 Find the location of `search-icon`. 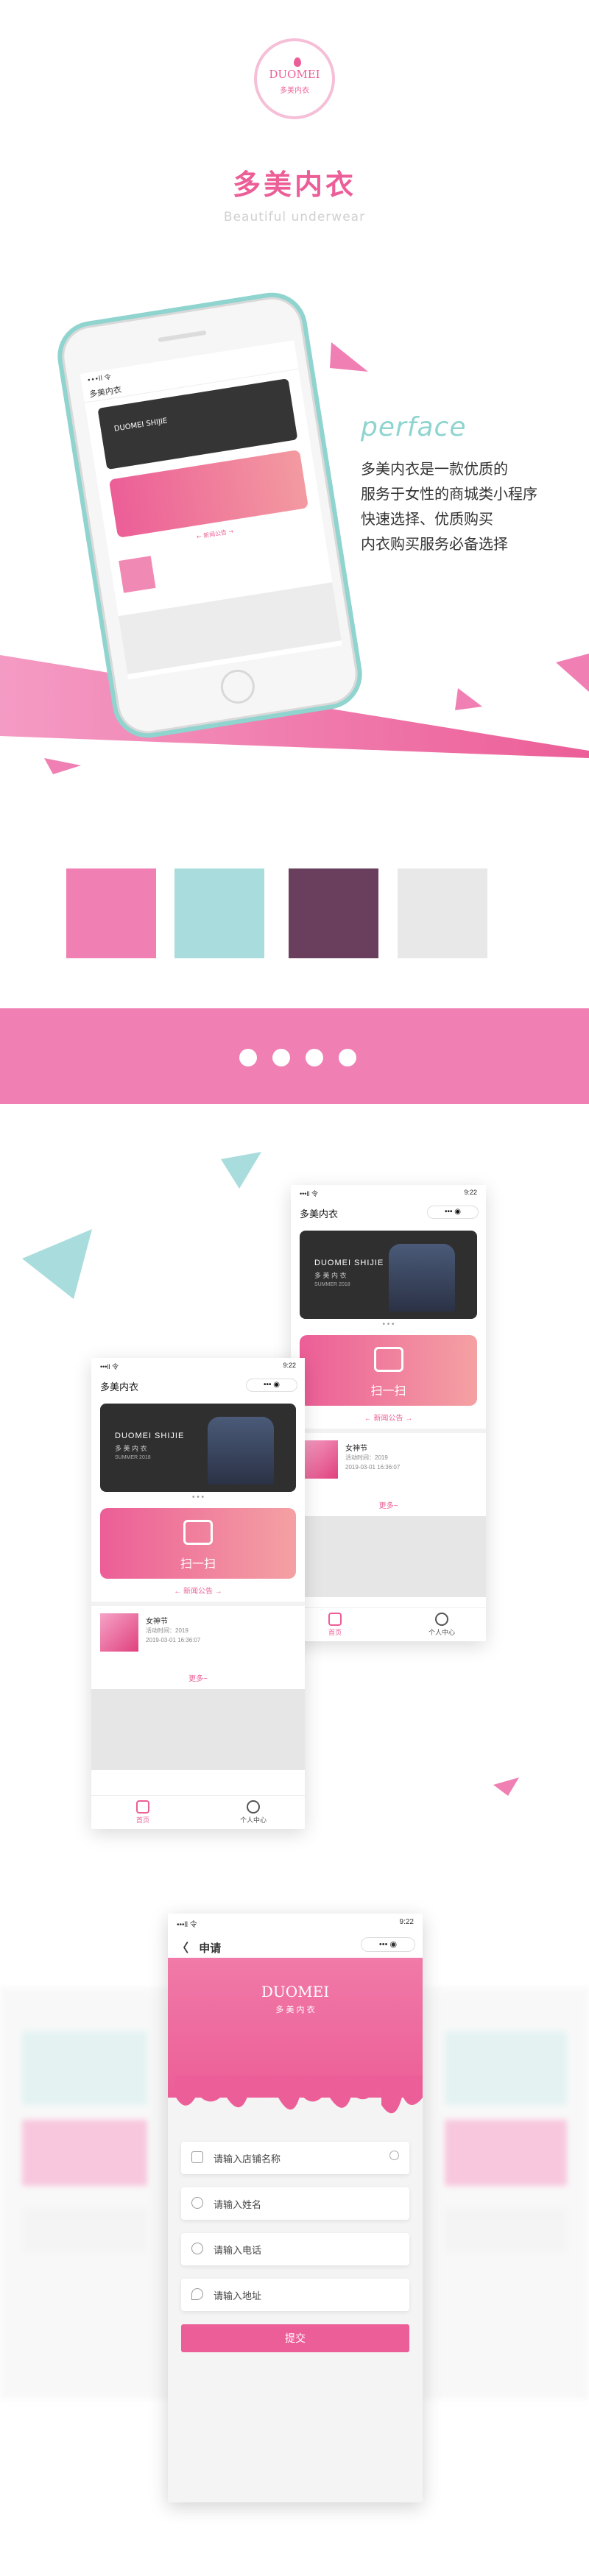

search-icon is located at coordinates (394, 2155).